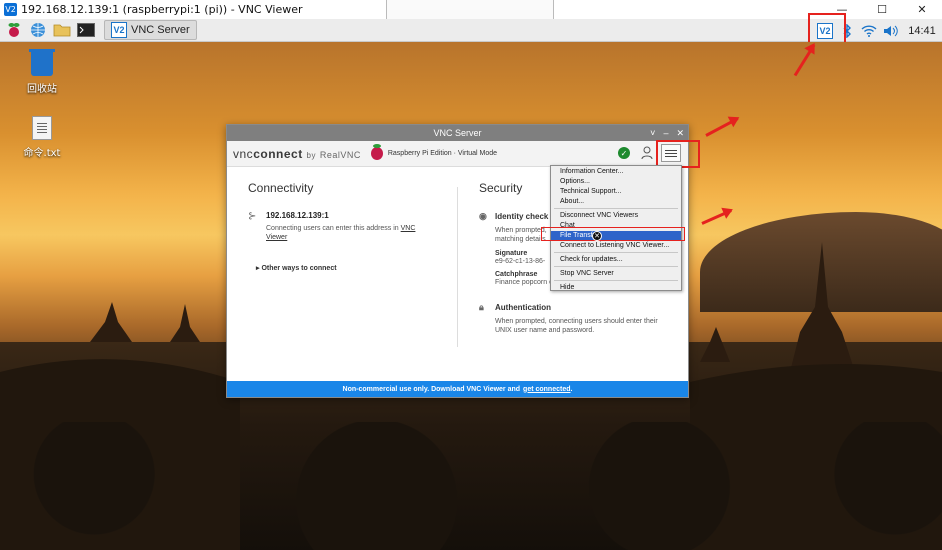  Describe the element at coordinates (652, 133) in the screenshot. I see `chevron-down-icon: ˅` at that location.